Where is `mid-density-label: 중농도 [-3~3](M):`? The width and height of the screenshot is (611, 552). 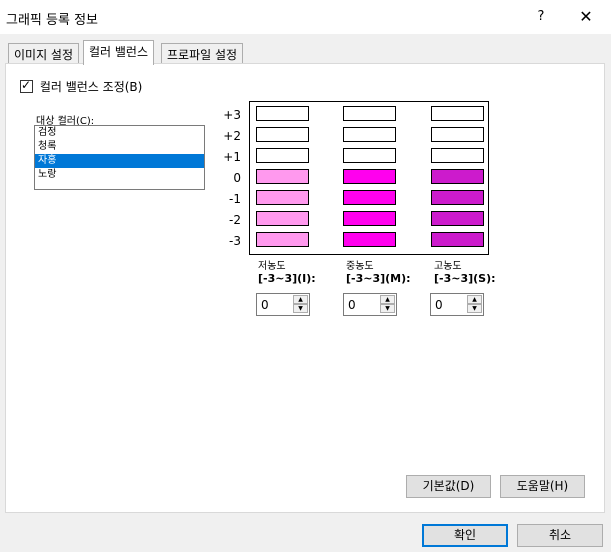
mid-density-label: 중농도 [-3~3](M): is located at coordinates (378, 273).